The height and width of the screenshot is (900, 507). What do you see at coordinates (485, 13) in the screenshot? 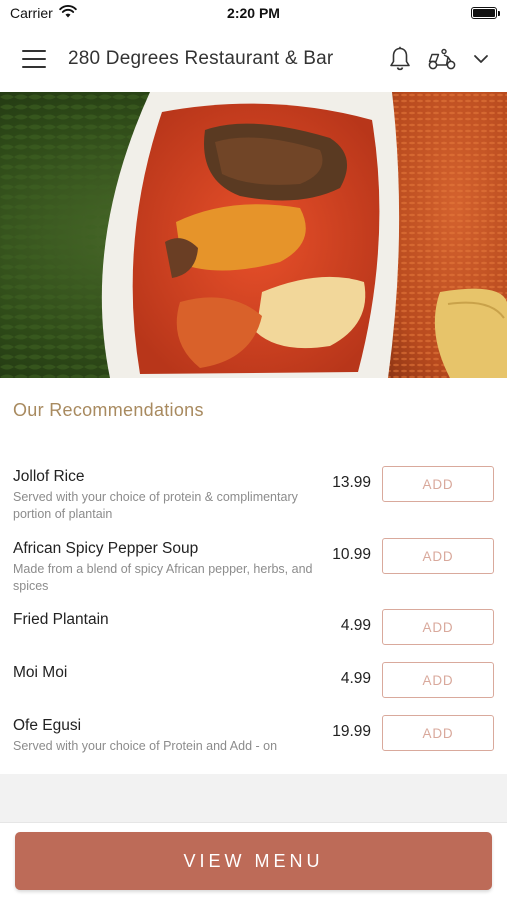
I see `battery-icon` at bounding box center [485, 13].